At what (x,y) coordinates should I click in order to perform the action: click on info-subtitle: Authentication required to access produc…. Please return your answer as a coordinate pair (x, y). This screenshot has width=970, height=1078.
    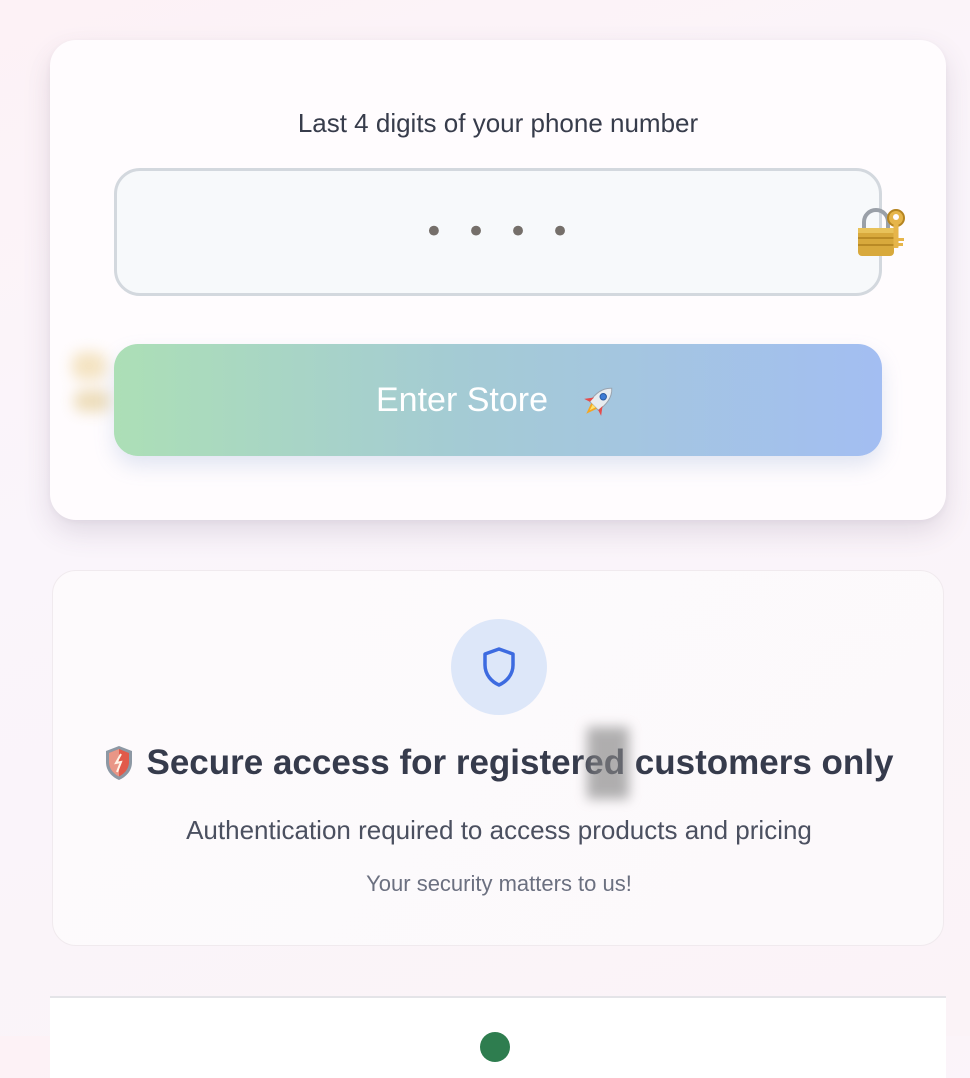
    Looking at the image, I should click on (499, 830).